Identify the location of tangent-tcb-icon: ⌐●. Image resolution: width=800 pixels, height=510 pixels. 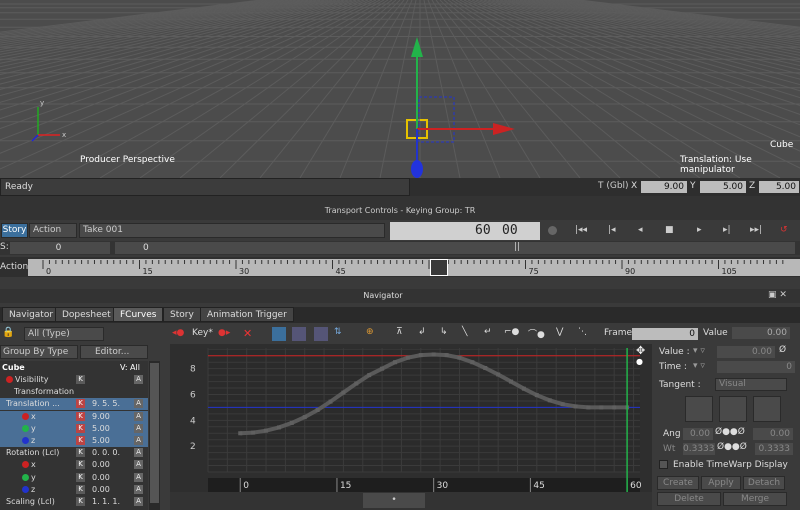
(511, 332).